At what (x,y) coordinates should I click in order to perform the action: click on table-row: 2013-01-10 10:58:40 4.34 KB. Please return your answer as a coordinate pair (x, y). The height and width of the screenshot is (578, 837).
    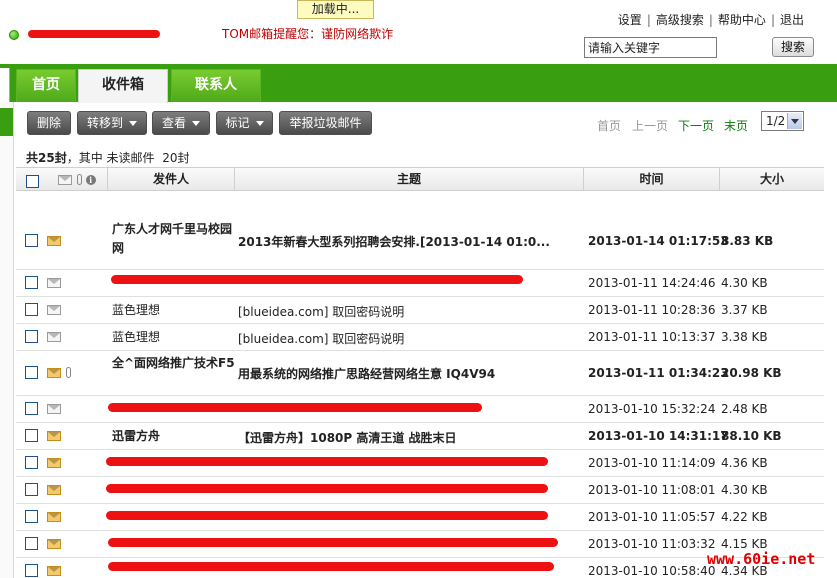
    Looking at the image, I should click on (420, 568).